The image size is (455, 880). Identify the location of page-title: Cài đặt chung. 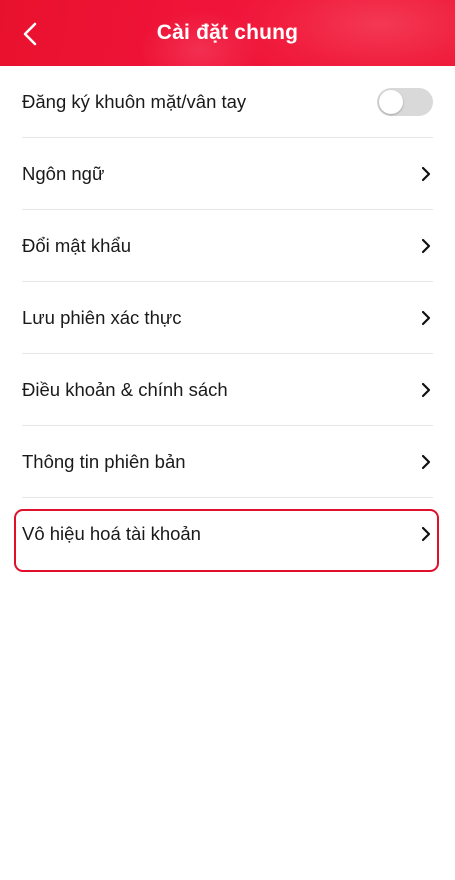
(227, 32).